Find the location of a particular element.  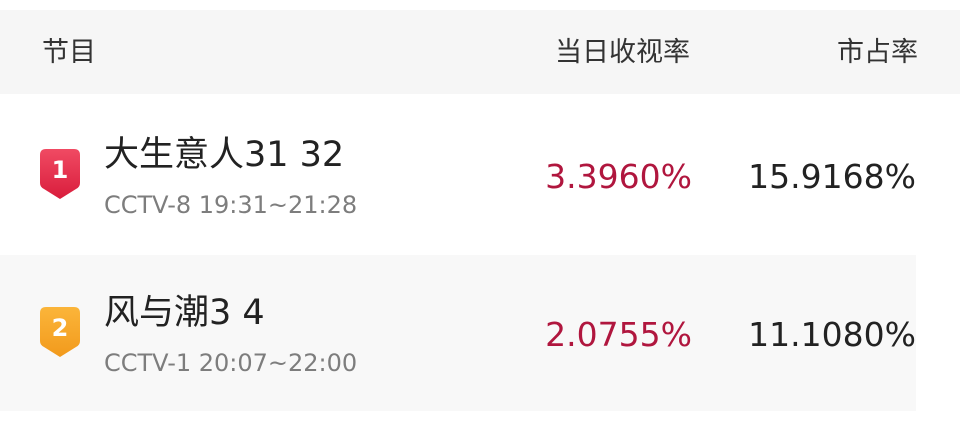

market-share-value: 11.1080% is located at coordinates (832, 334).